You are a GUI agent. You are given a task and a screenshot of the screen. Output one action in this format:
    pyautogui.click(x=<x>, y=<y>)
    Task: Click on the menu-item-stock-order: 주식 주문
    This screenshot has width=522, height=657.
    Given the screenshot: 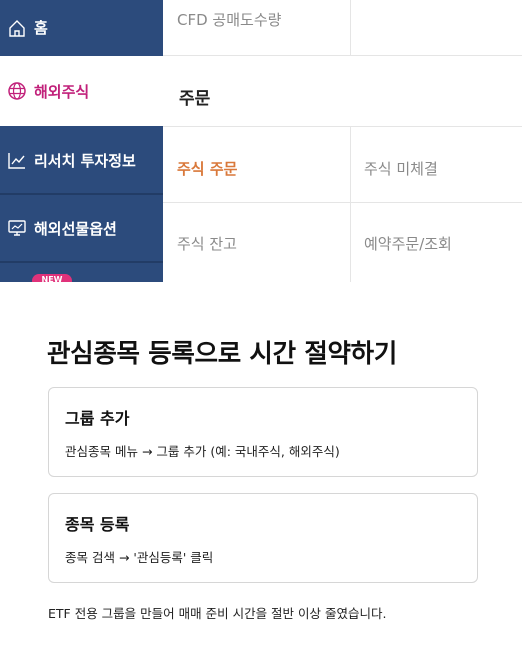 What is the action you would take?
    pyautogui.click(x=207, y=168)
    